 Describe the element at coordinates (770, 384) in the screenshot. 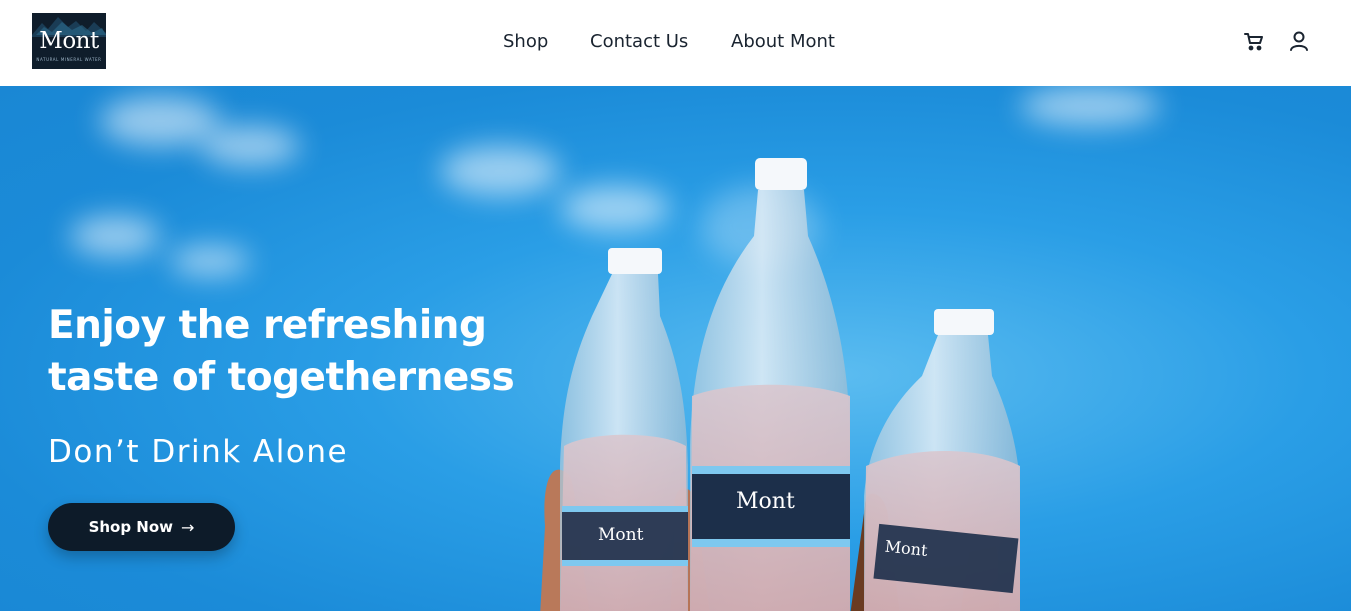

I see `bottle-center: Mont` at that location.